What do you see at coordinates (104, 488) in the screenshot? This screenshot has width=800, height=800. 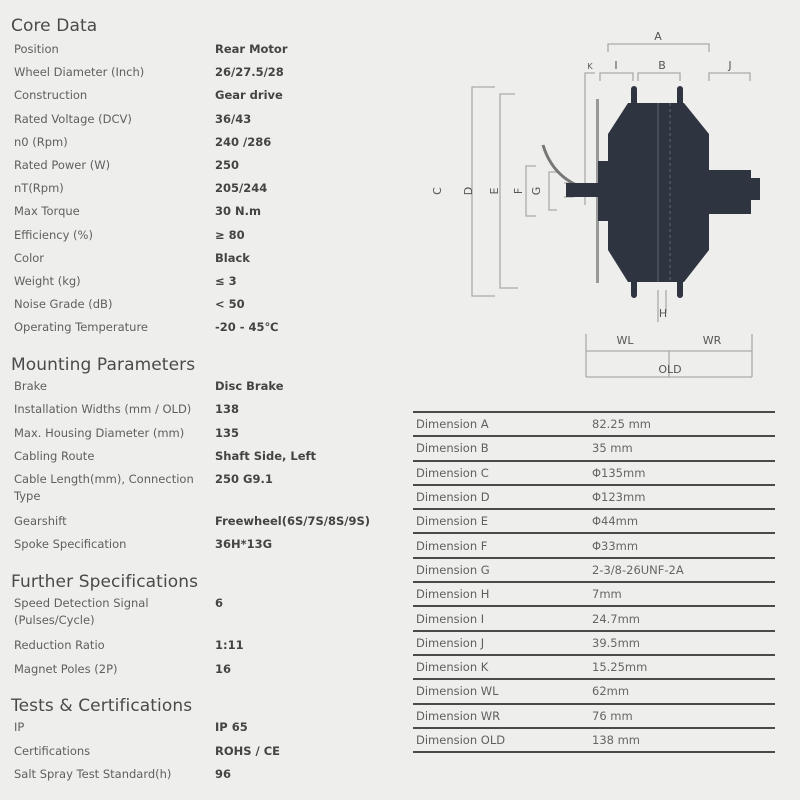 I see `spec-label: Cable Length(mm), Connection Type` at bounding box center [104, 488].